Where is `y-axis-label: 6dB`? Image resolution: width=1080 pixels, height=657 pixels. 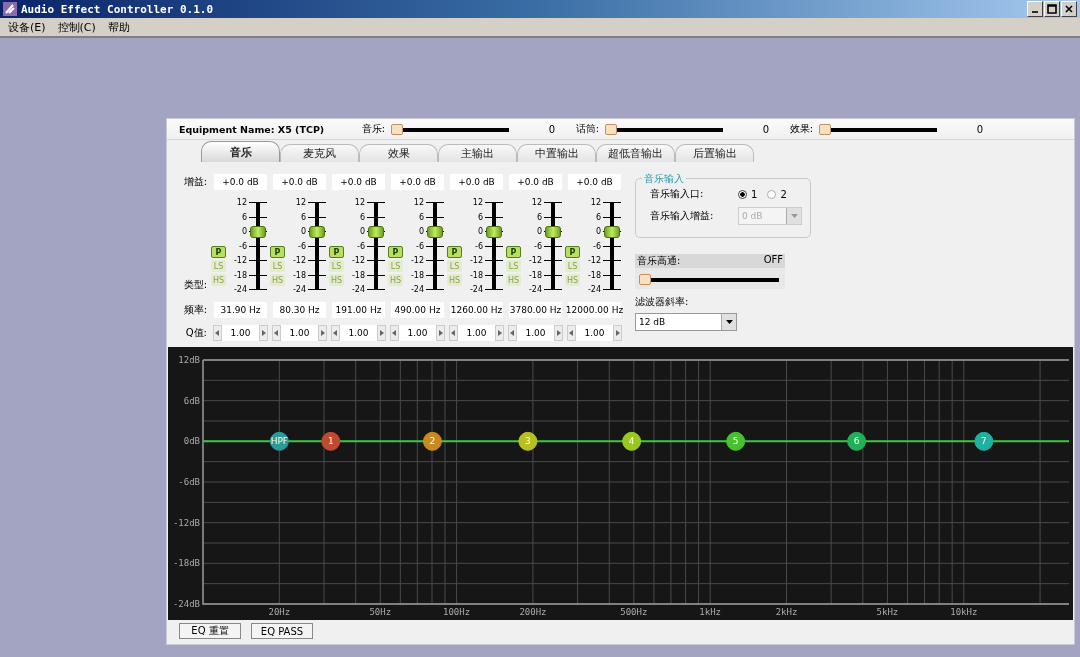 y-axis-label: 6dB is located at coordinates (191, 400).